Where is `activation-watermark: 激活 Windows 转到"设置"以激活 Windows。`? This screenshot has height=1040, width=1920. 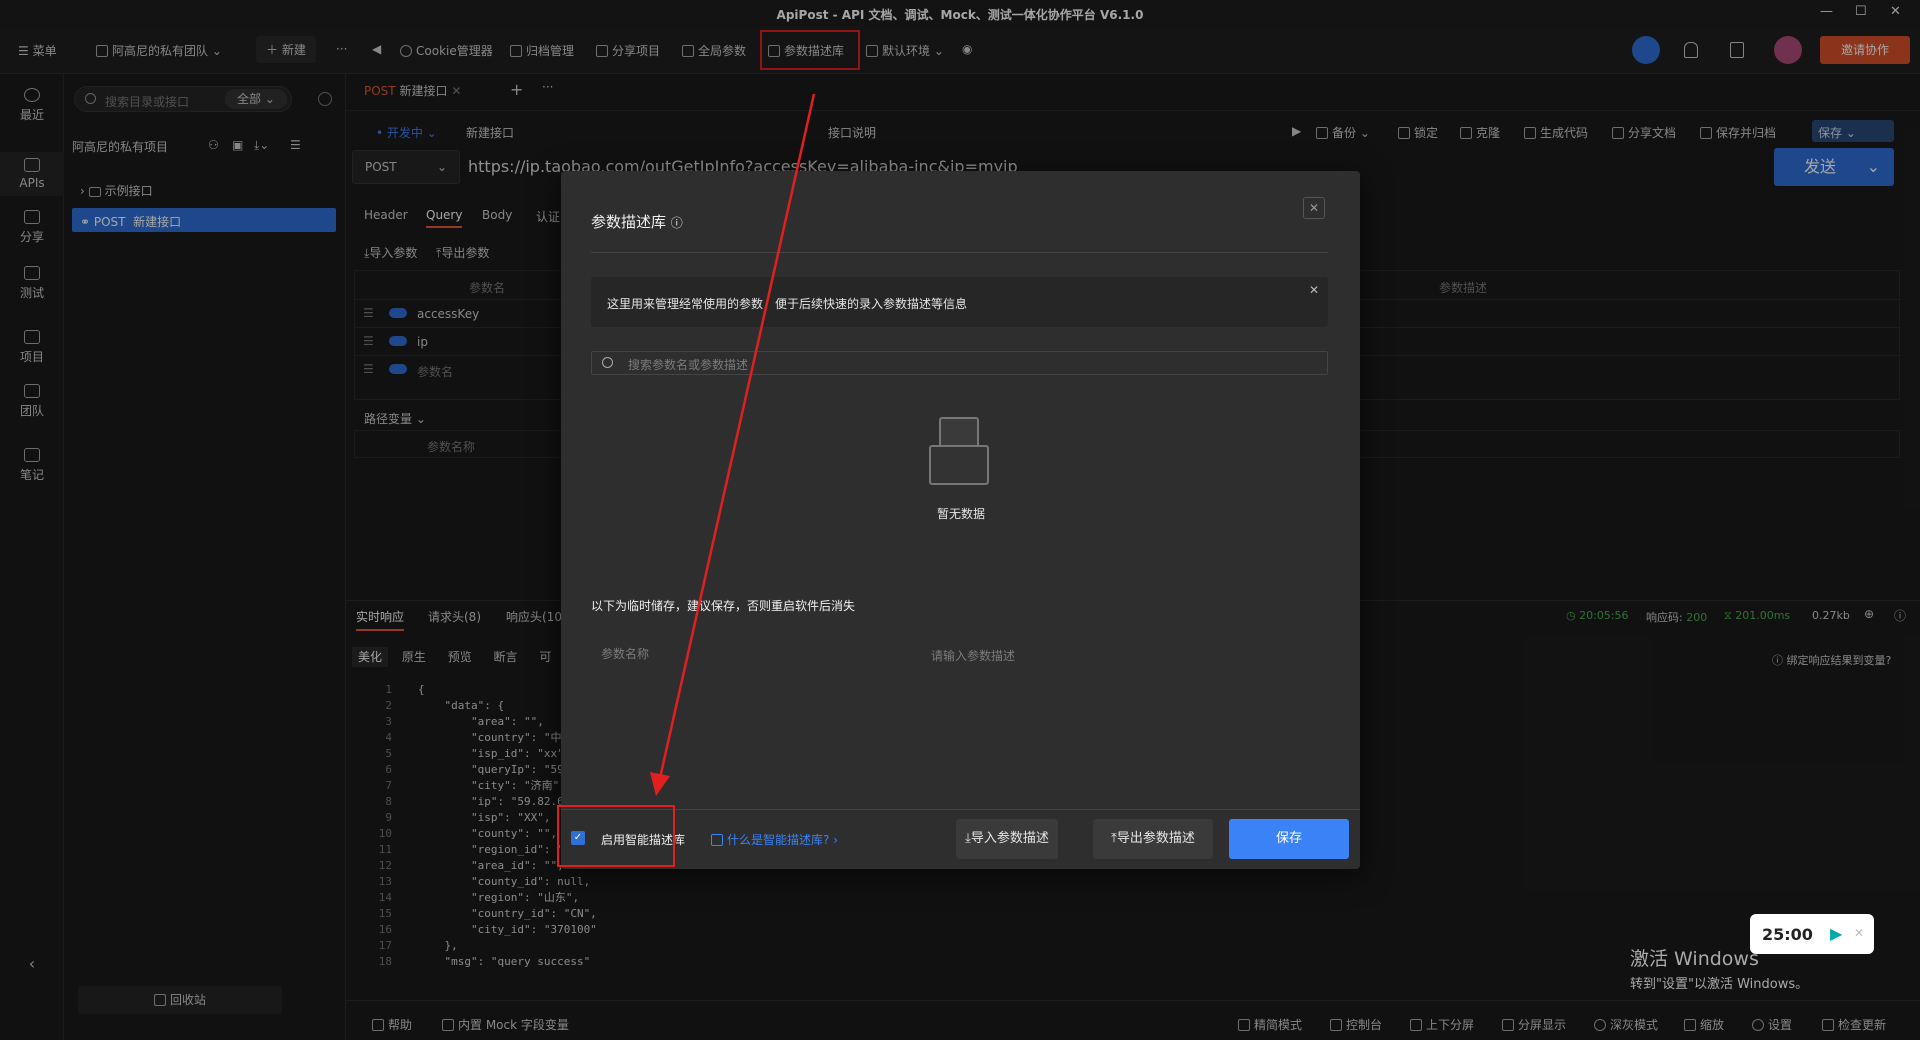 activation-watermark: 激活 Windows 转到"设置"以激活 Windows。 is located at coordinates (1719, 968).